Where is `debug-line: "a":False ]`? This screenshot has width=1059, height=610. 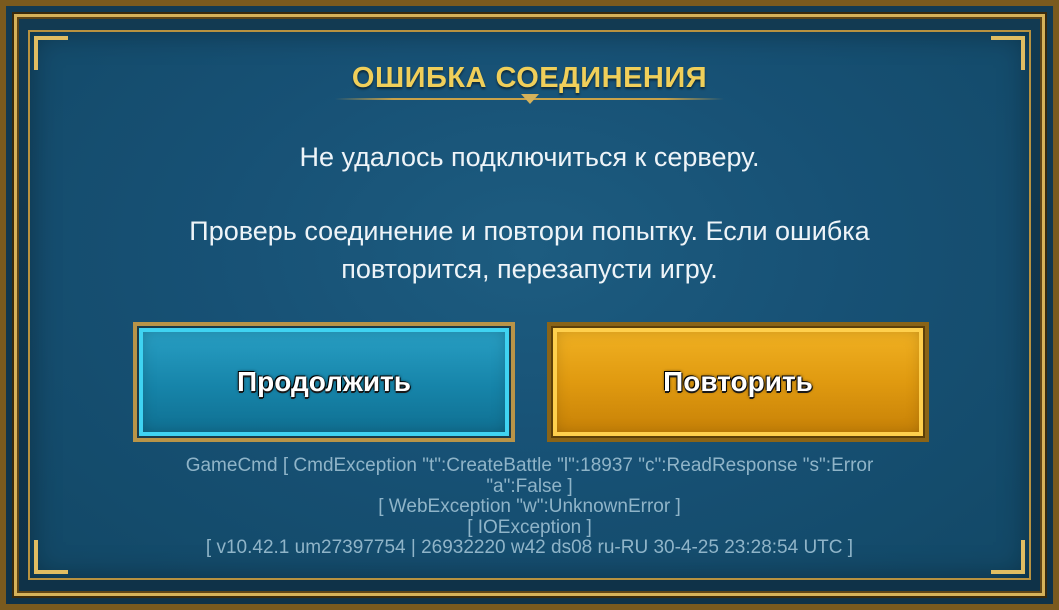
debug-line: "a":False ] is located at coordinates (529, 486).